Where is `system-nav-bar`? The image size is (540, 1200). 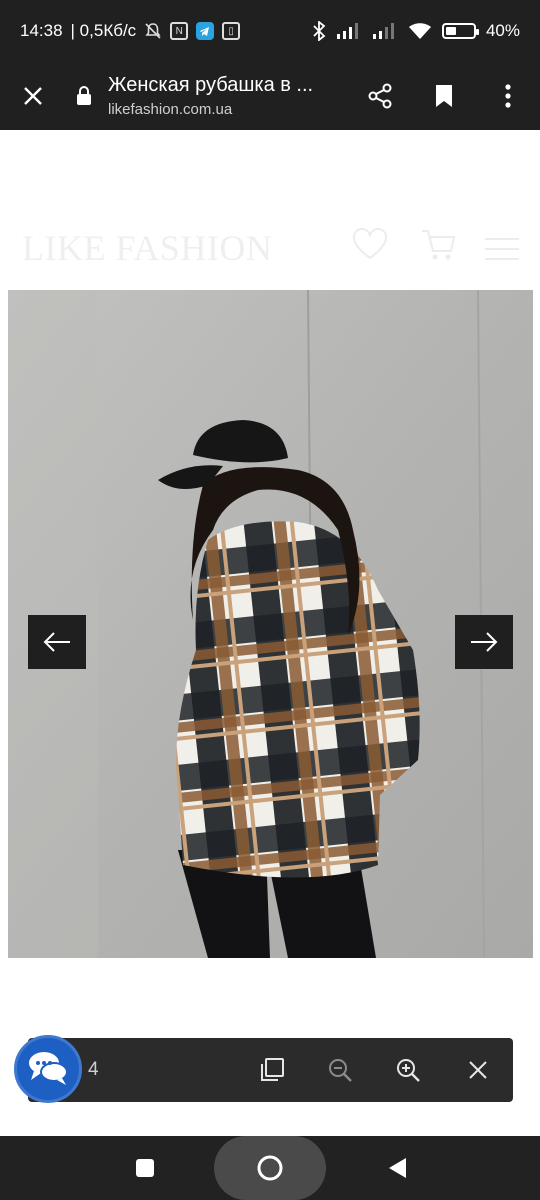
system-nav-bar is located at coordinates (270, 1168).